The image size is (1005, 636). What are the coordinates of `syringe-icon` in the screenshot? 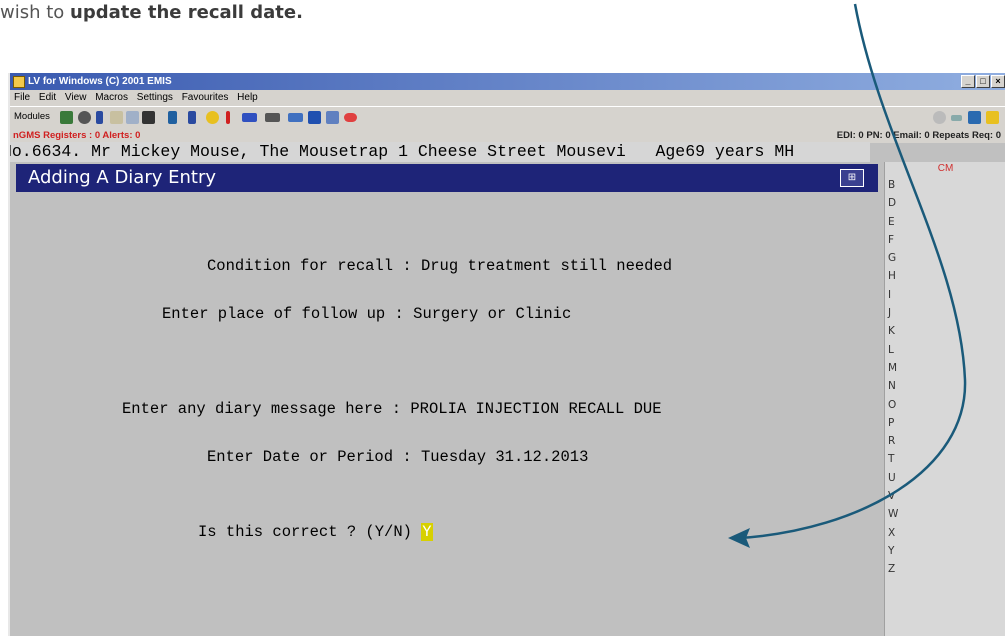 It's located at (172, 117).